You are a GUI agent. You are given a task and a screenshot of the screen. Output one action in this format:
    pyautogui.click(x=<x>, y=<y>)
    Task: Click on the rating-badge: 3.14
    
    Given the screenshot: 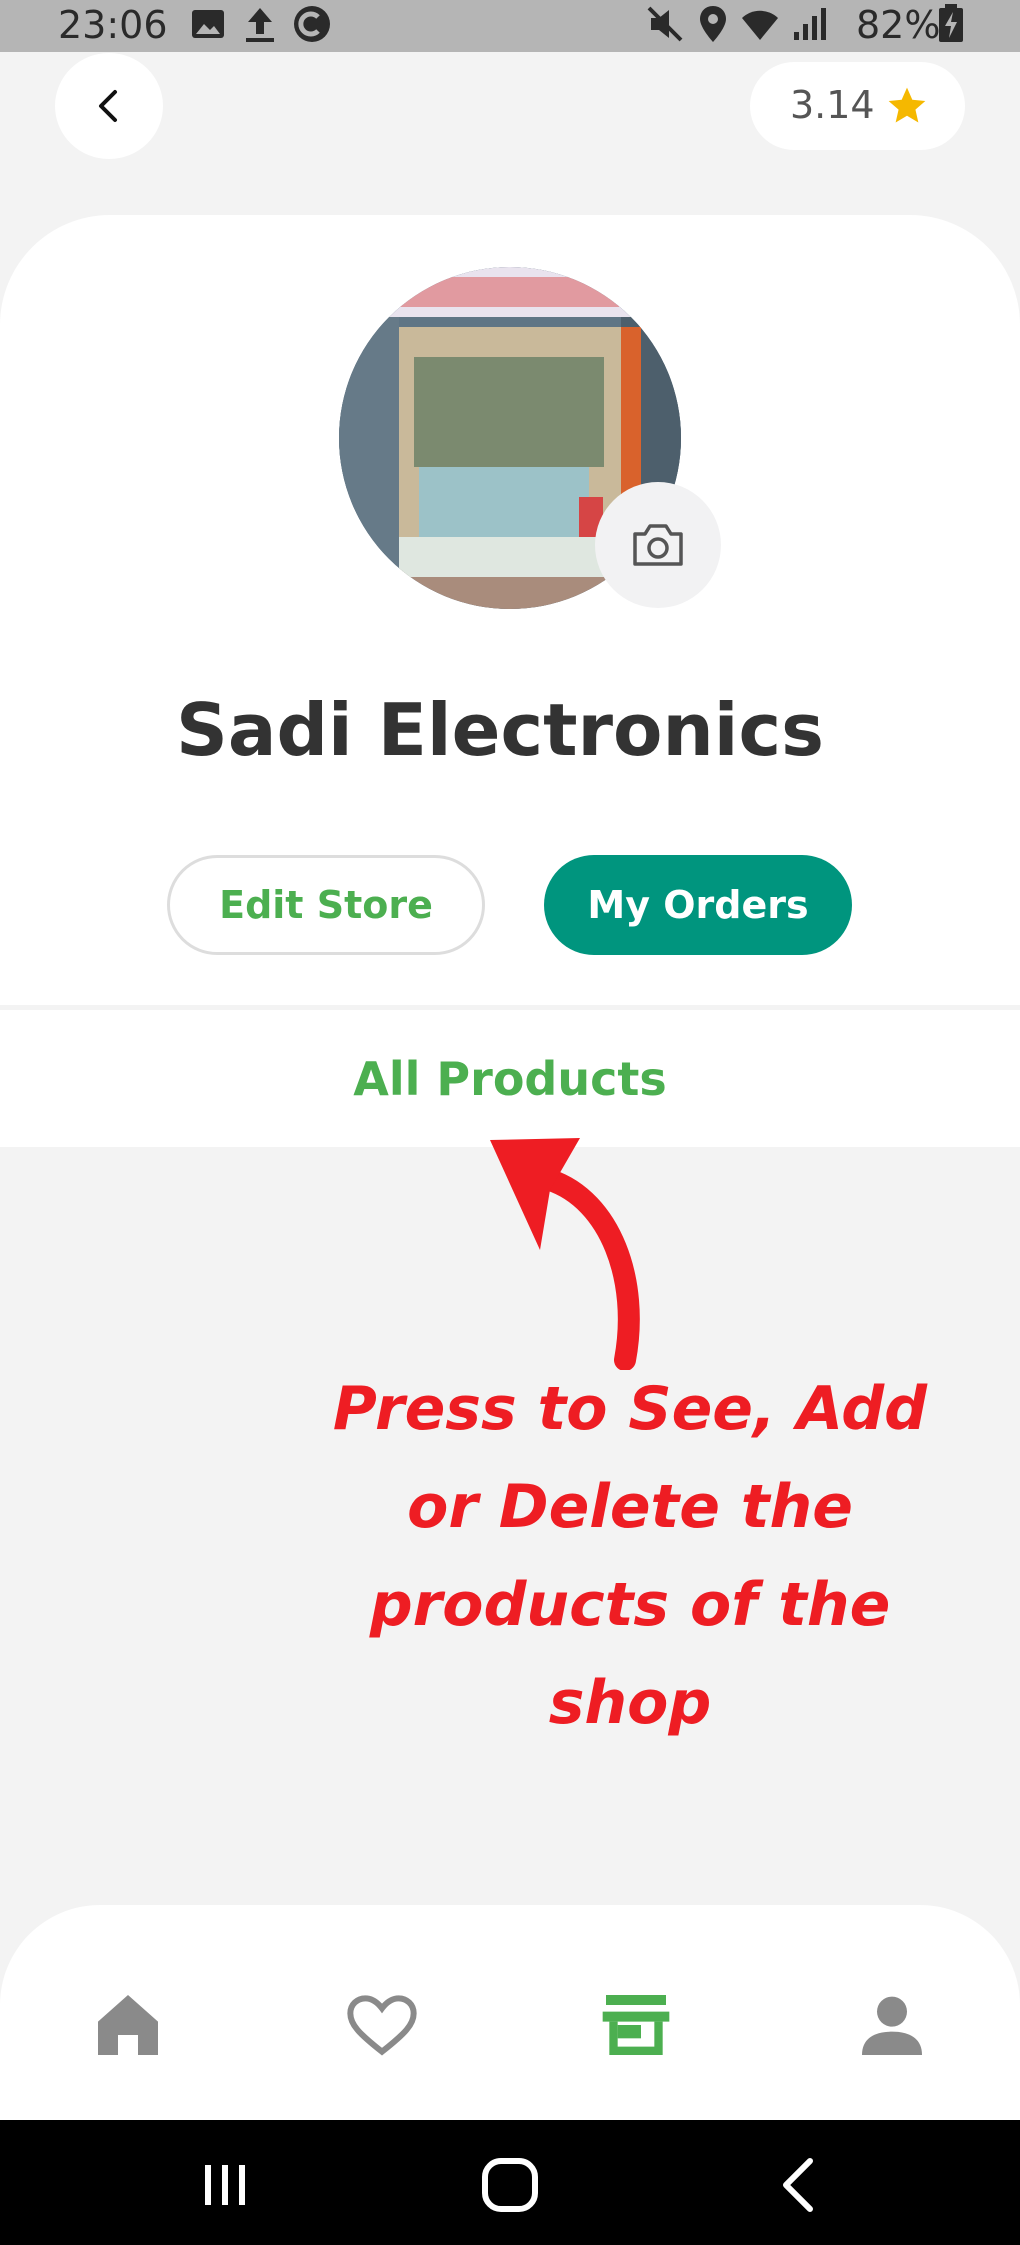 What is the action you would take?
    pyautogui.click(x=857, y=106)
    